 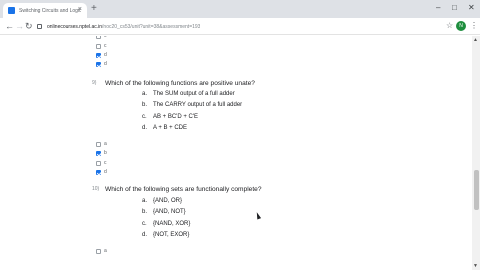 What do you see at coordinates (476, 190) in the screenshot?
I see `scroll-thumb` at bounding box center [476, 190].